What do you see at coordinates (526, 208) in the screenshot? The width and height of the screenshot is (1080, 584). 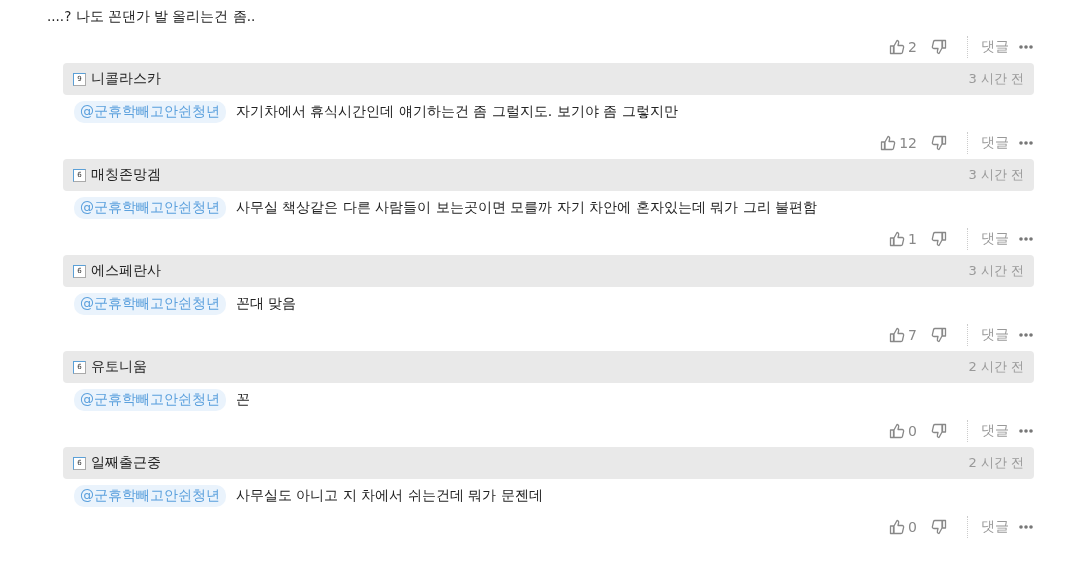 I see `reply-text: 사무실 책상같은 다른 사람들이 보는곳이면 모를까 자기 차안에 혼자있는데 뭐가 그리 불편함` at bounding box center [526, 208].